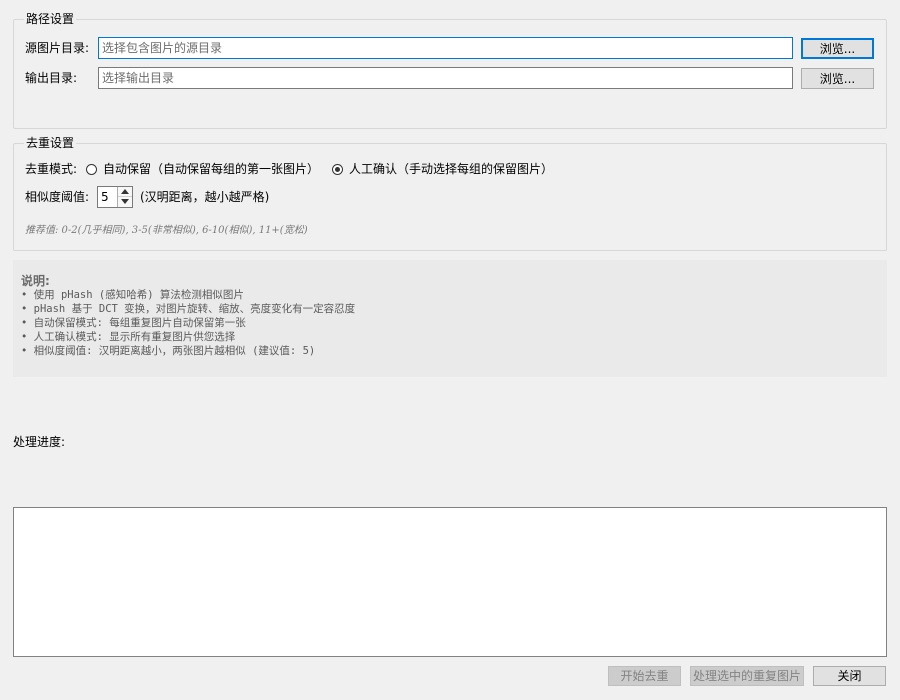 The image size is (900, 700). Describe the element at coordinates (211, 169) in the screenshot. I see `mode-auto-label: 自动保留（自动保留每组的第一张图片）` at that location.